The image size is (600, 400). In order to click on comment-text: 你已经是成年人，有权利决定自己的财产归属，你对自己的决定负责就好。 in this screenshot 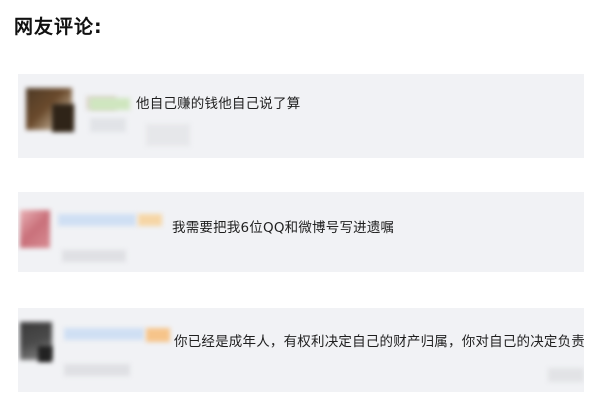, I will do `click(379, 342)`.